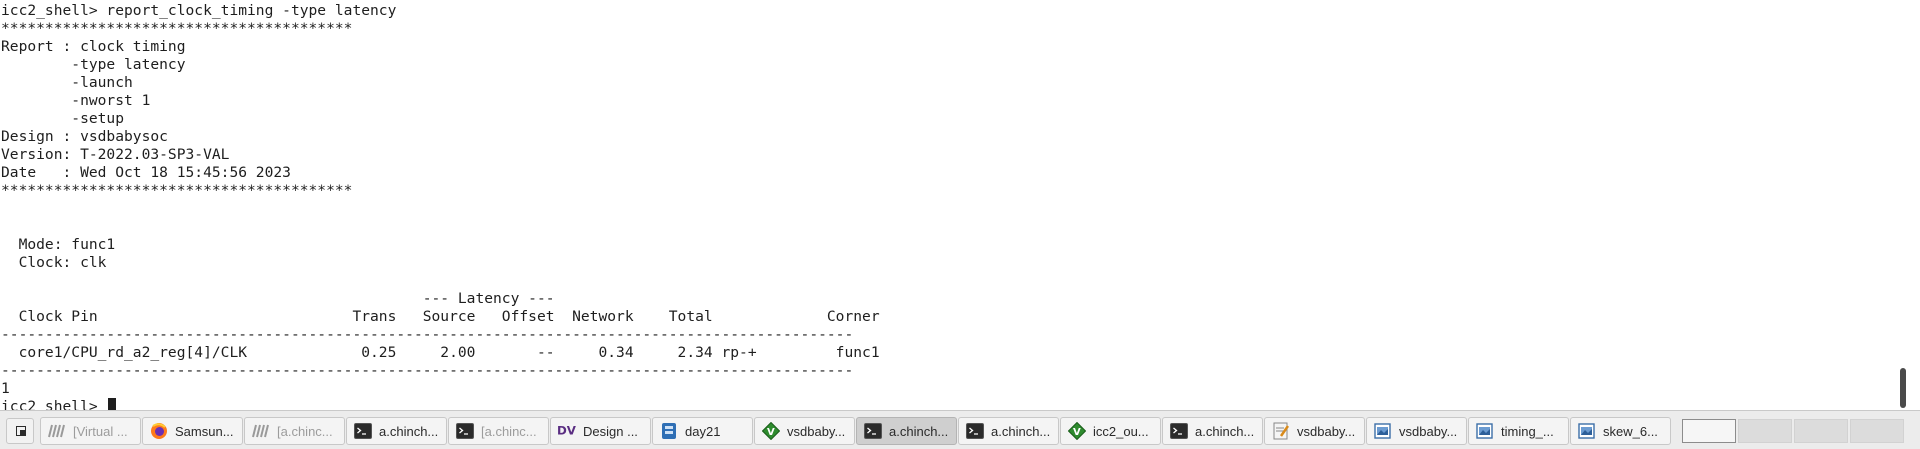 This screenshot has height=449, width=1920. Describe the element at coordinates (93, 64) in the screenshot. I see `terminal-line: -type latency` at that location.